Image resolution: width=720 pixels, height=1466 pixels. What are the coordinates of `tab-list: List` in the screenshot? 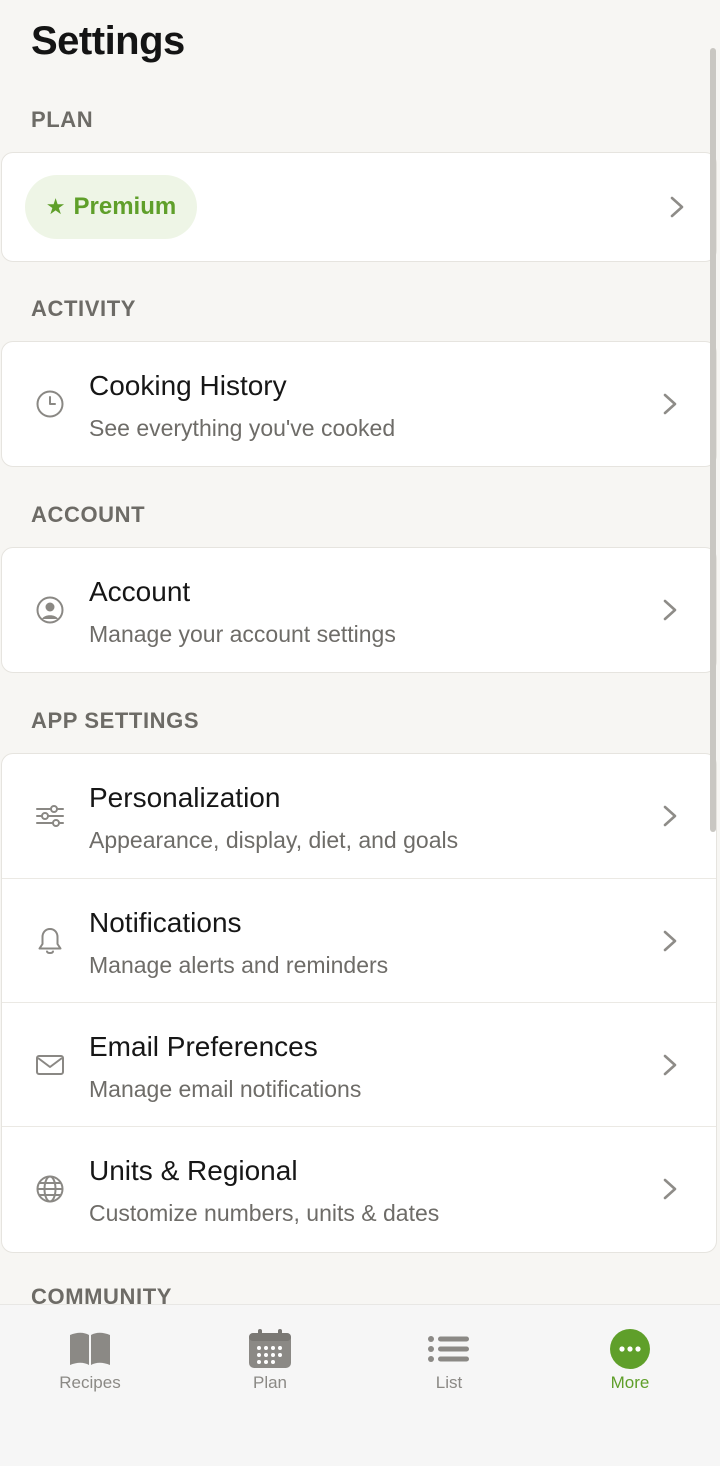 It's located at (449, 1364).